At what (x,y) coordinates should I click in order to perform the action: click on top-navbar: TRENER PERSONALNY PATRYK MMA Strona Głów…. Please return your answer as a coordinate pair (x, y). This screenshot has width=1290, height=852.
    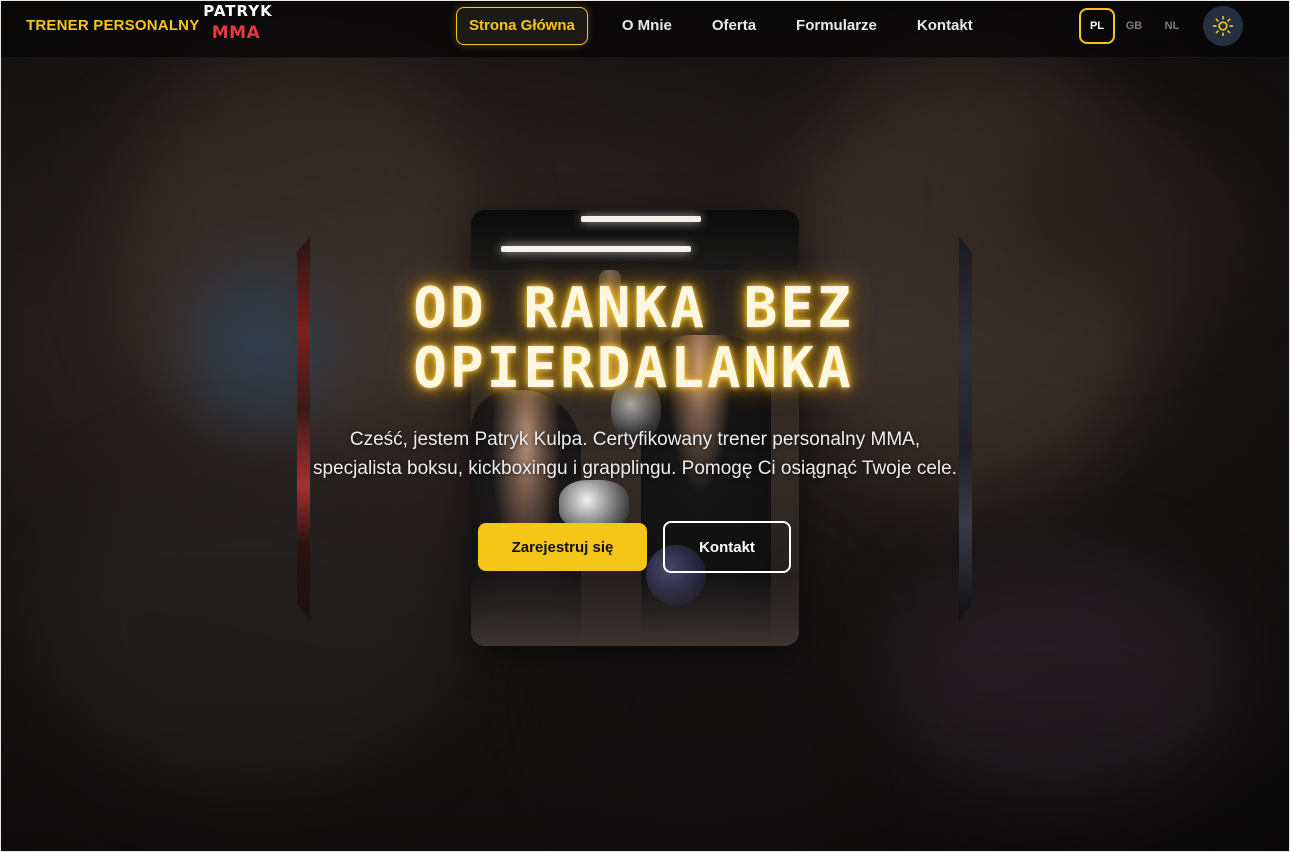
    Looking at the image, I should click on (645, 29).